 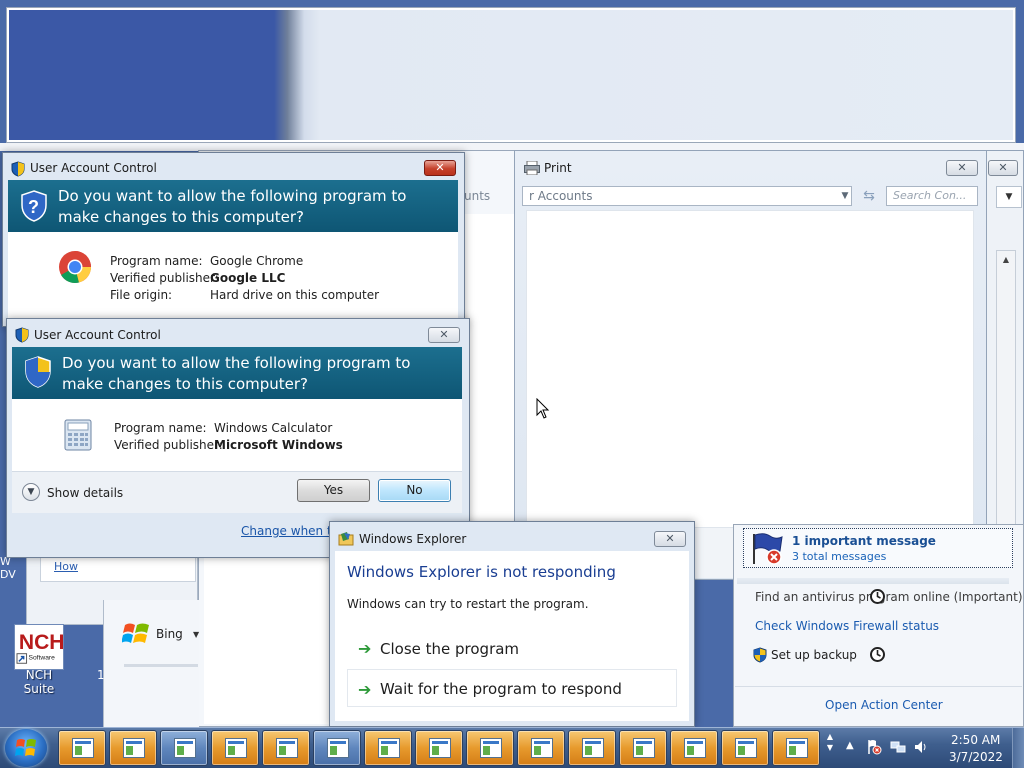 What do you see at coordinates (864, 541) in the screenshot?
I see `important-message-count: 1 important message` at bounding box center [864, 541].